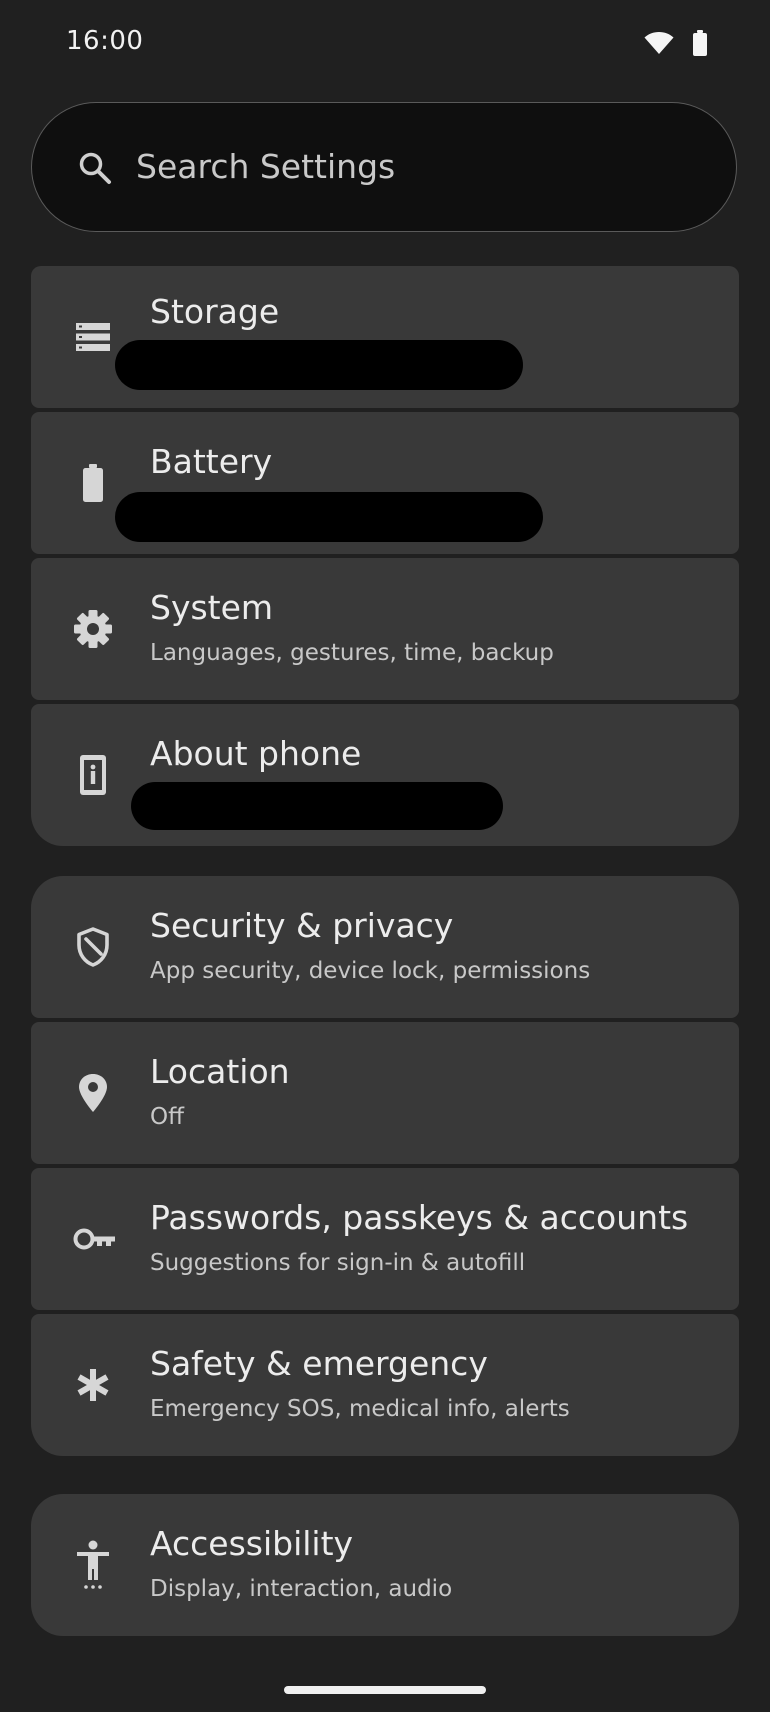 The width and height of the screenshot is (770, 1712). Describe the element at coordinates (352, 653) in the screenshot. I see `settings-item-subtitle: Languages, gestures, time, backup` at that location.